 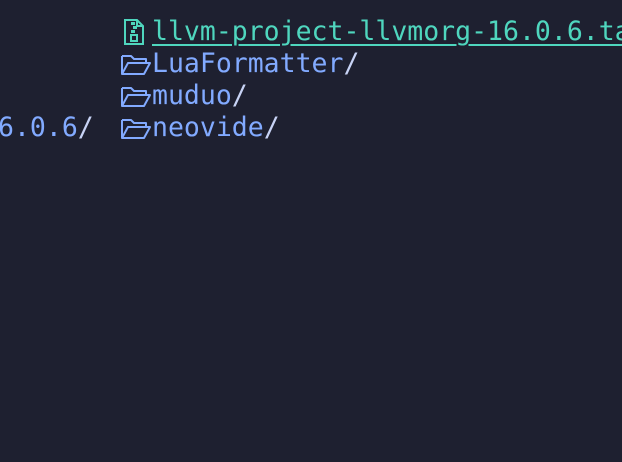 I want to click on list-item-archive: llvm-project-llvmorg-16.0.6.ta, so click(x=371, y=32).